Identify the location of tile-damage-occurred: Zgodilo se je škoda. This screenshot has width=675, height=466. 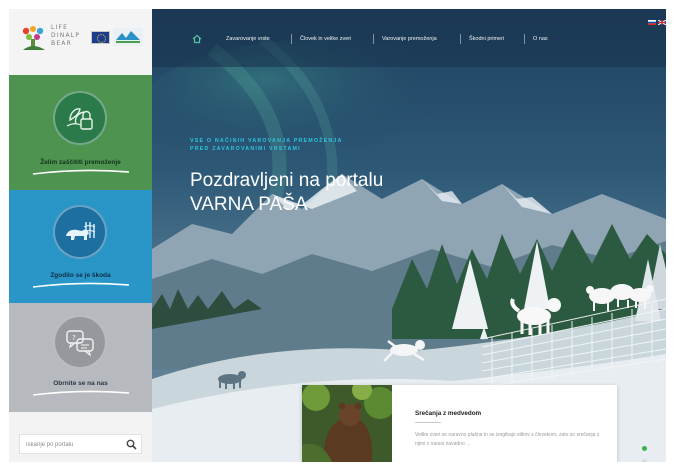
(80, 246).